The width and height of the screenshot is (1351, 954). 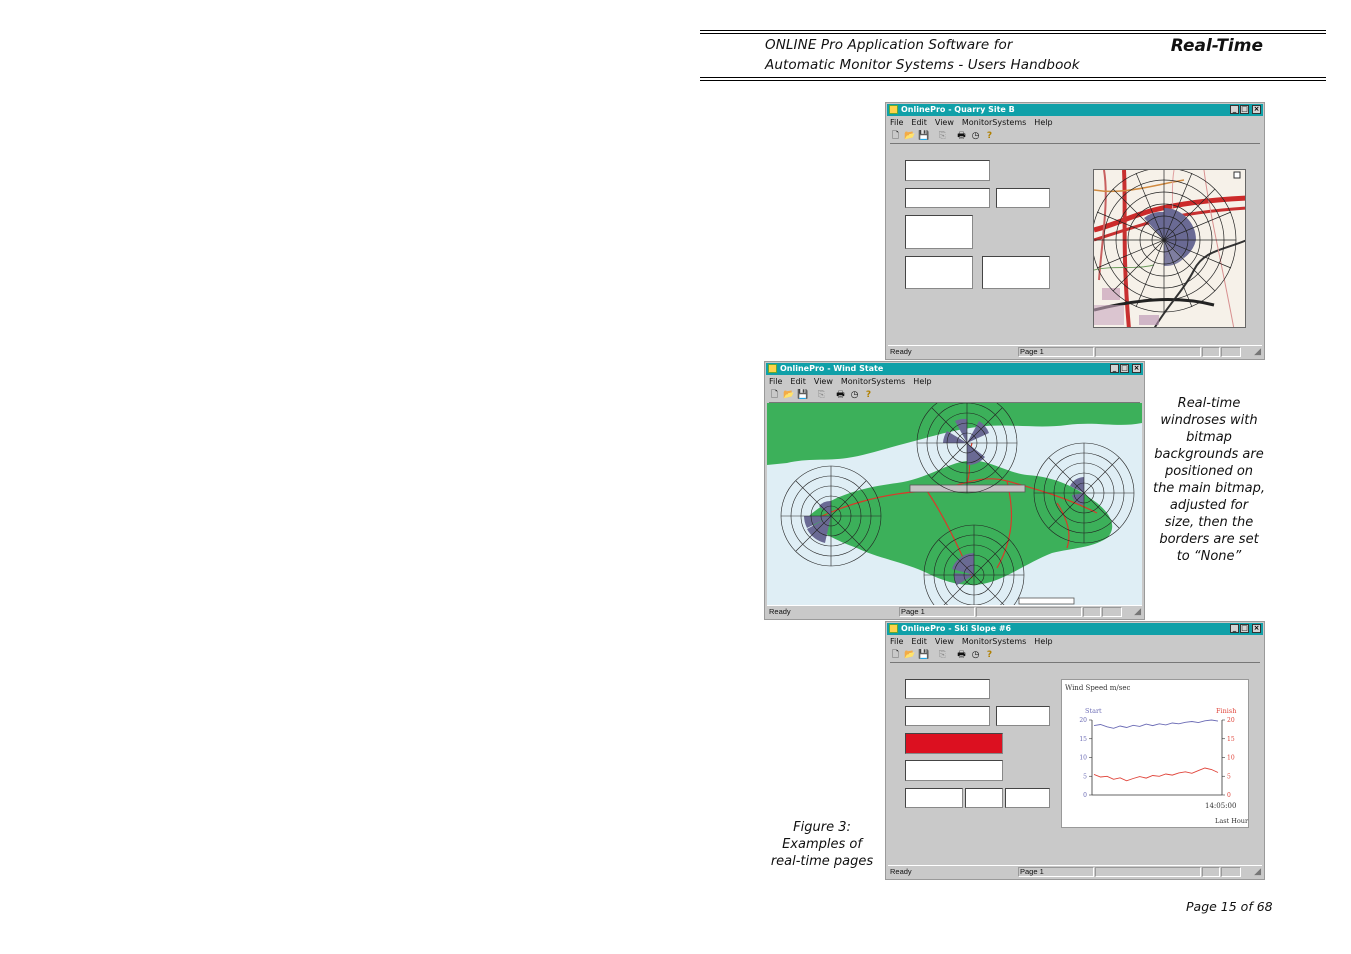 I want to click on window-title: OnlinePro - Quarry Site B, so click(x=958, y=109).